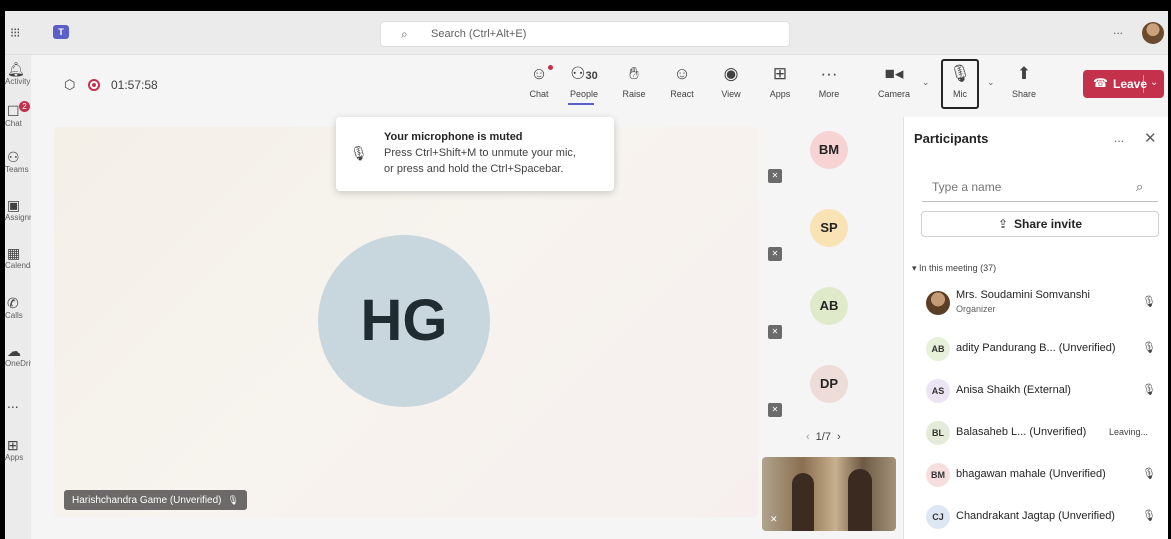 This screenshot has width=1171, height=539. I want to click on mic-button-content: 🎙︎ Mic, so click(960, 81).